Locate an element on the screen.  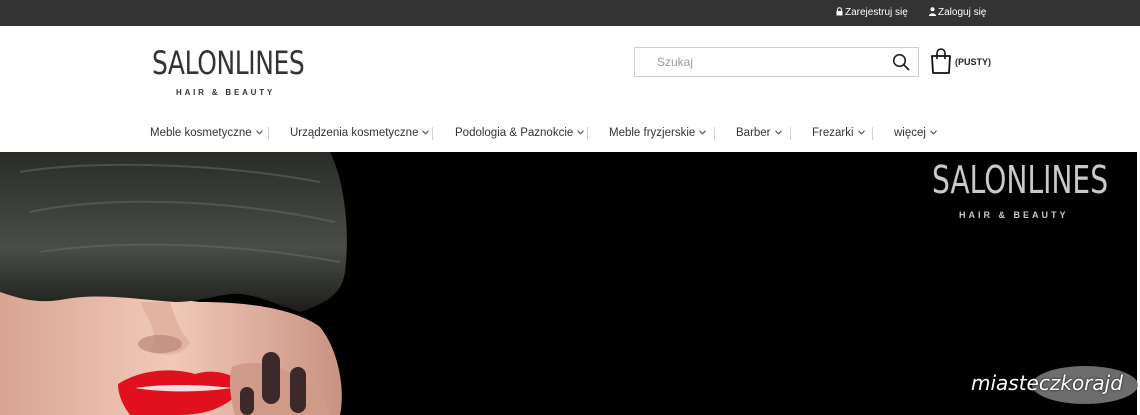
cart-button: (PUSTY) is located at coordinates (966, 62).